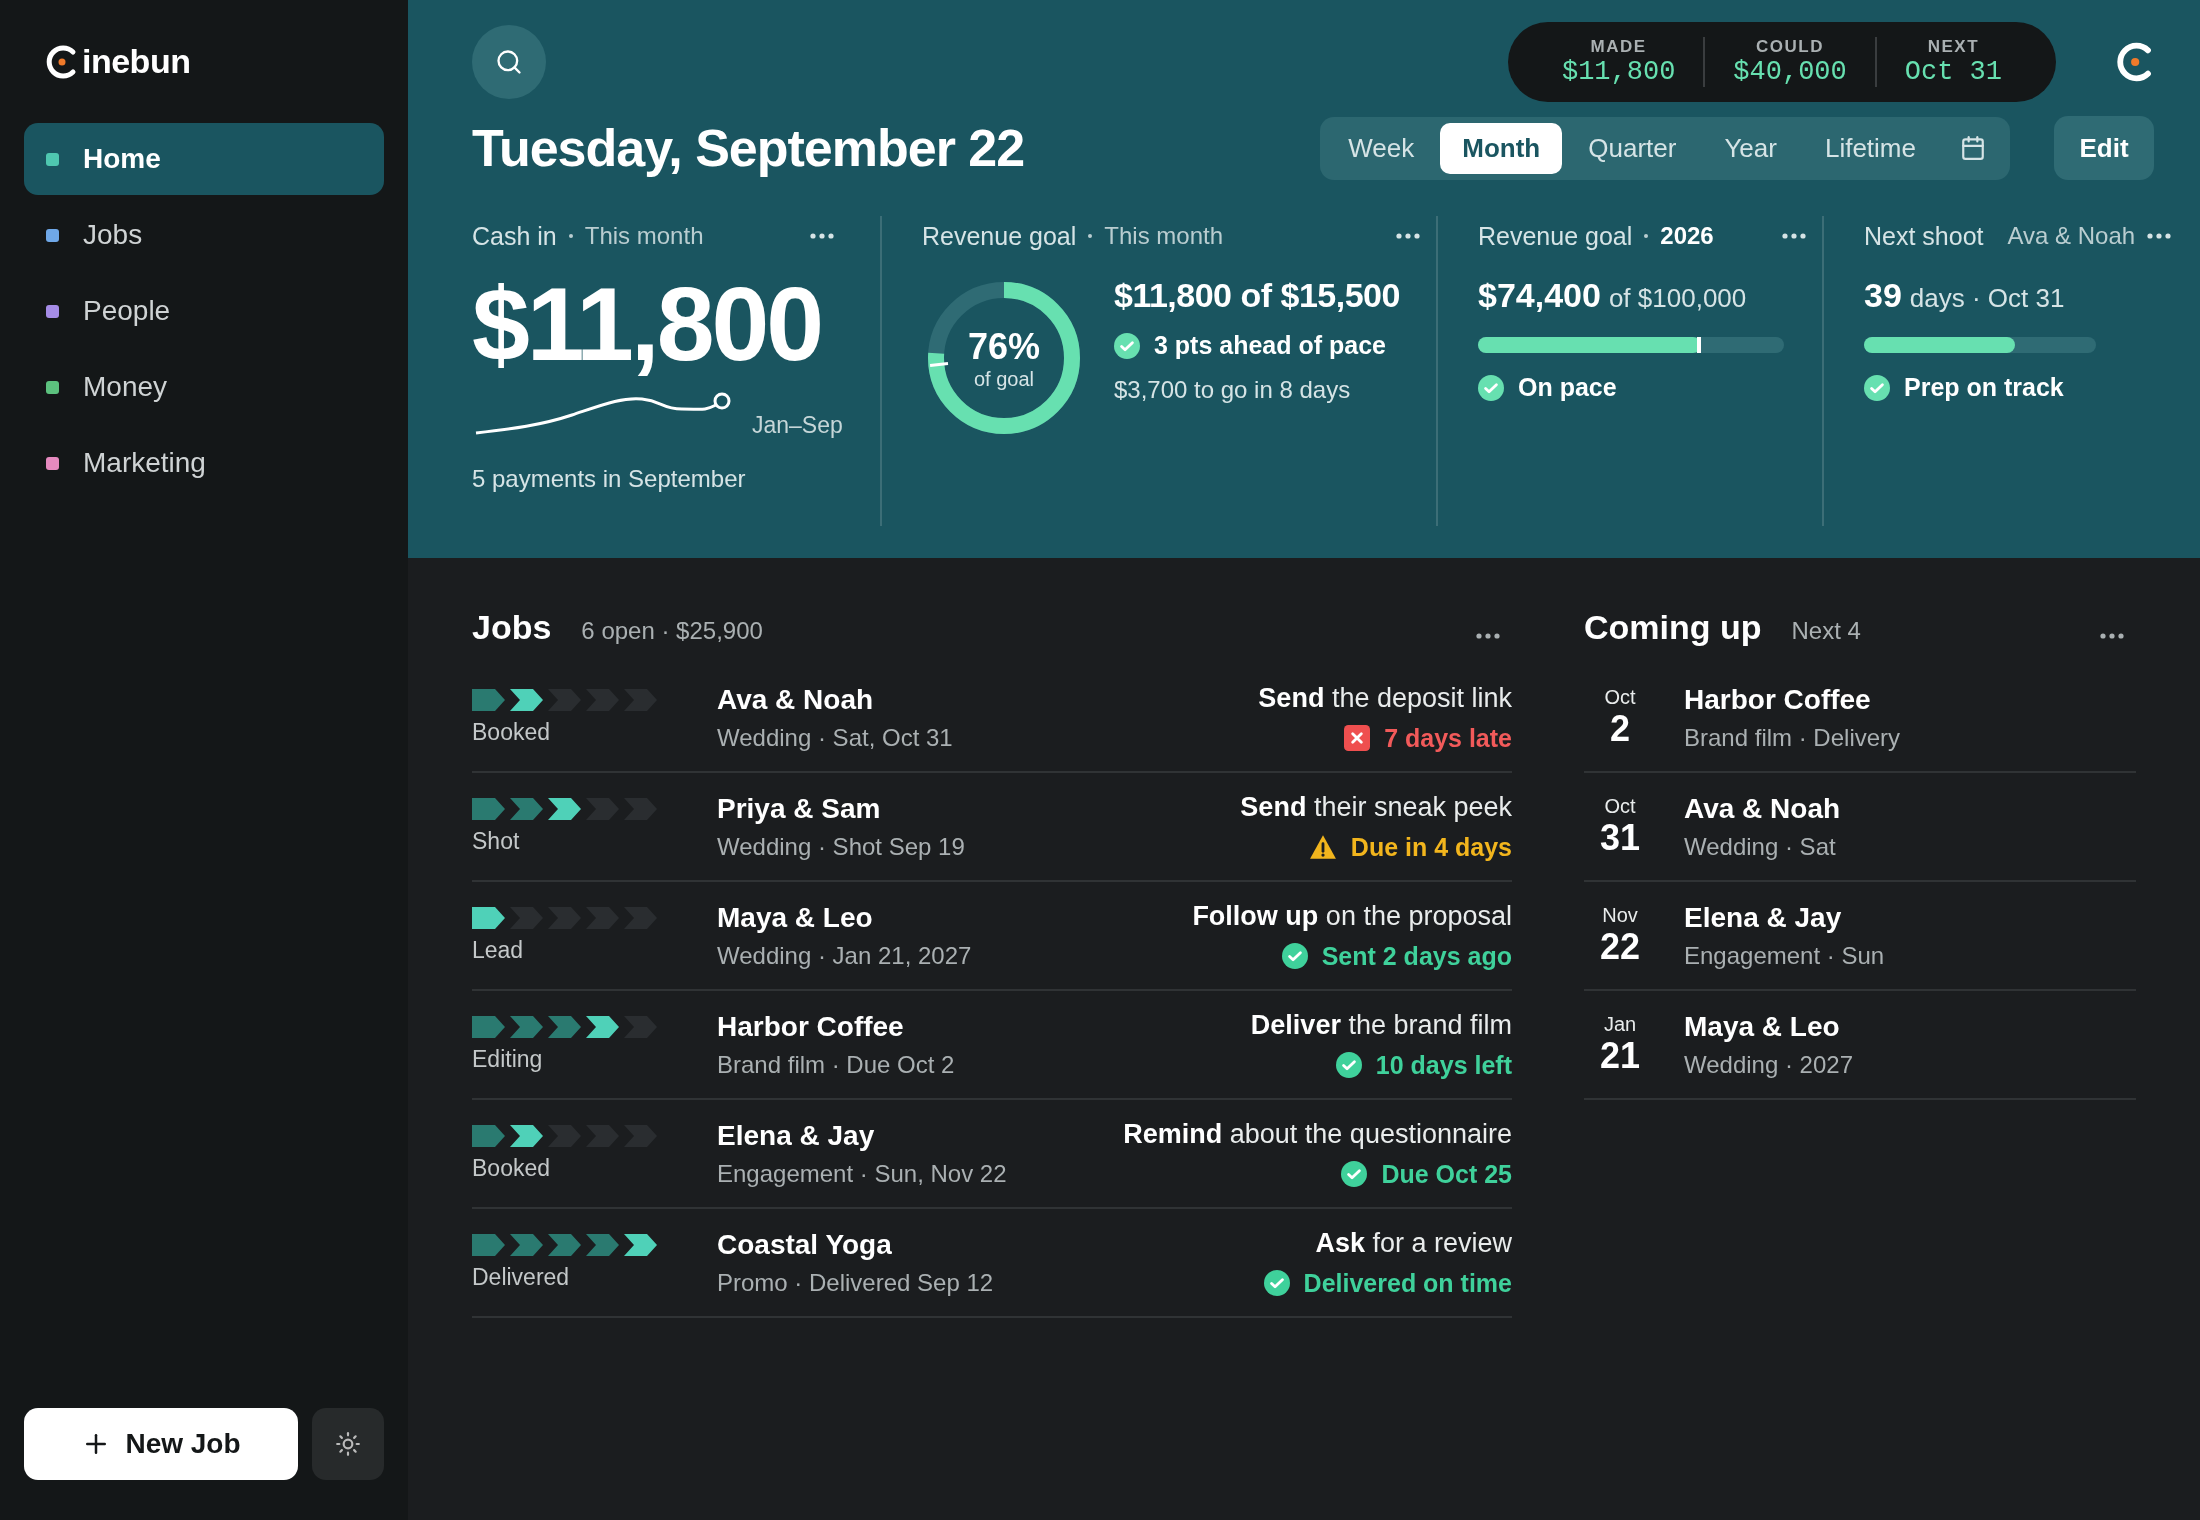 The width and height of the screenshot is (2200, 1520). What do you see at coordinates (862, 1173) in the screenshot?
I see `job-meta: Engagement · Sun, Nov 22` at bounding box center [862, 1173].